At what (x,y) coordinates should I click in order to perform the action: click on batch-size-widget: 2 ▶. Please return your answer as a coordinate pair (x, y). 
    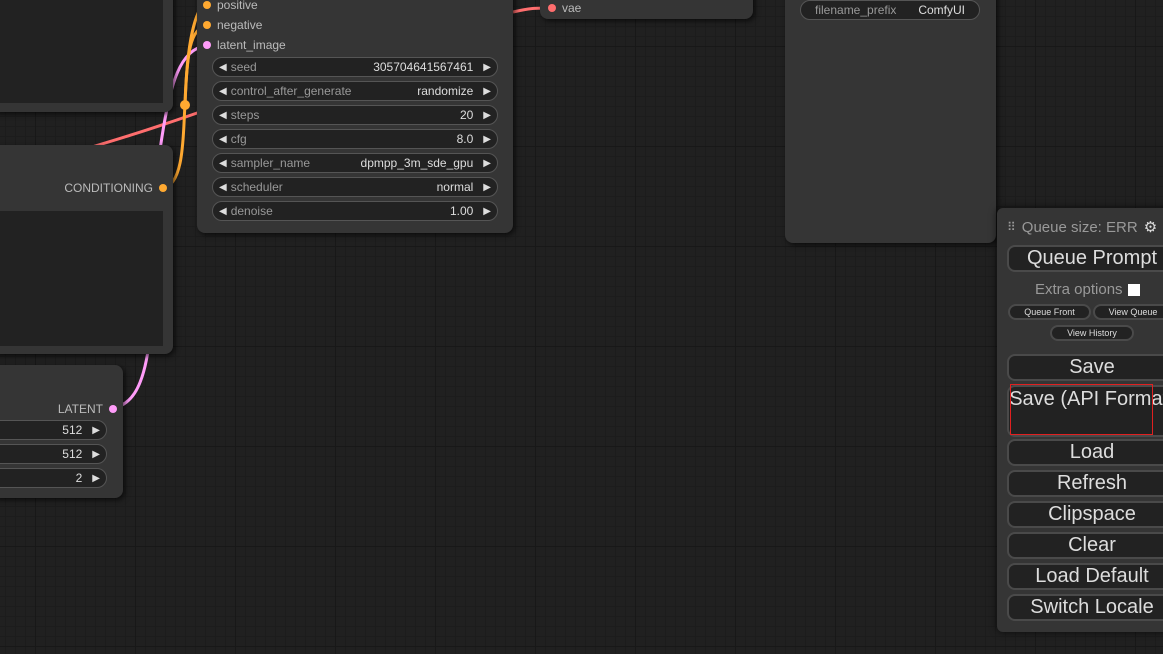
    Looking at the image, I should click on (53, 478).